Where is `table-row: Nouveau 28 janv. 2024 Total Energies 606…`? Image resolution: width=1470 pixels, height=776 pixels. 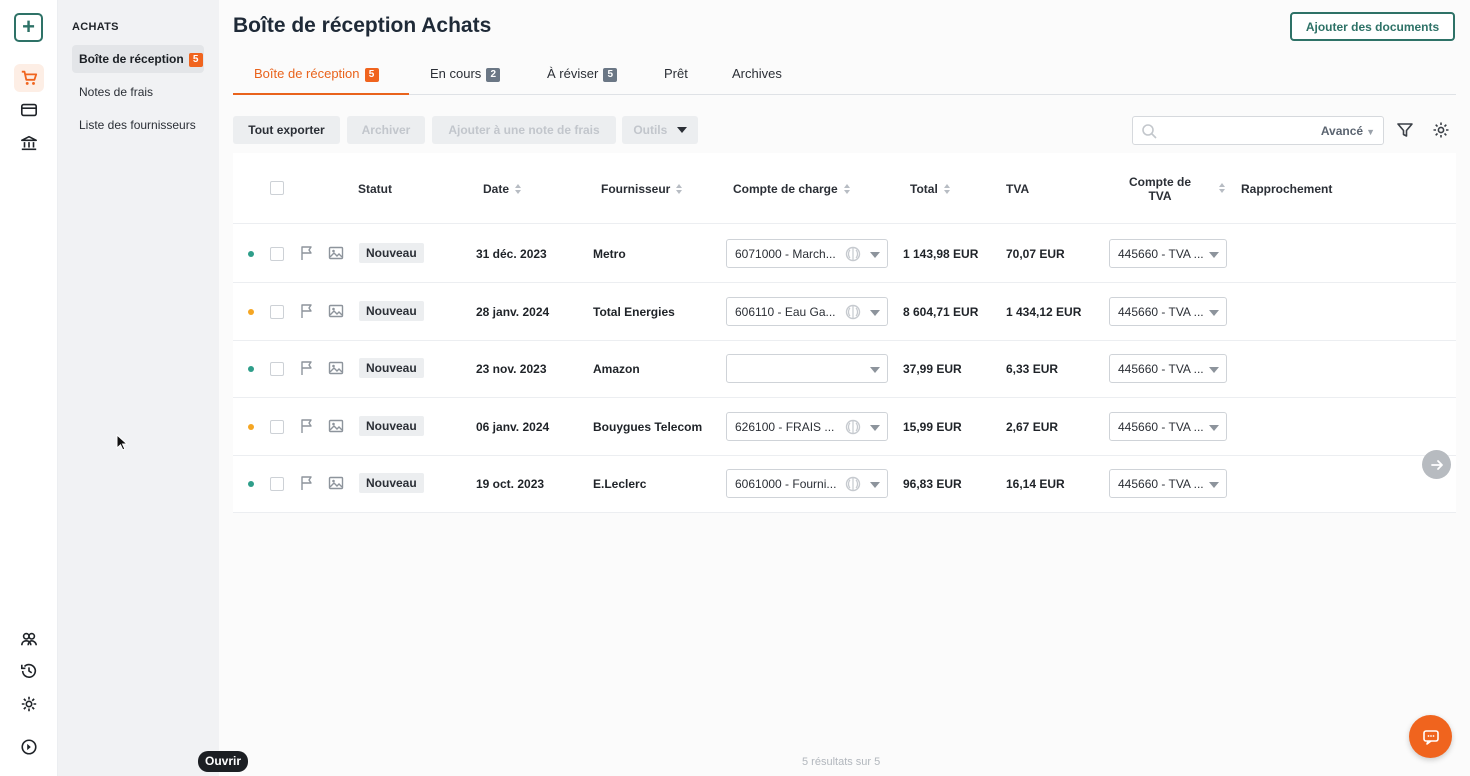
table-row: Nouveau 28 janv. 2024 Total Energies 606… is located at coordinates (844, 312).